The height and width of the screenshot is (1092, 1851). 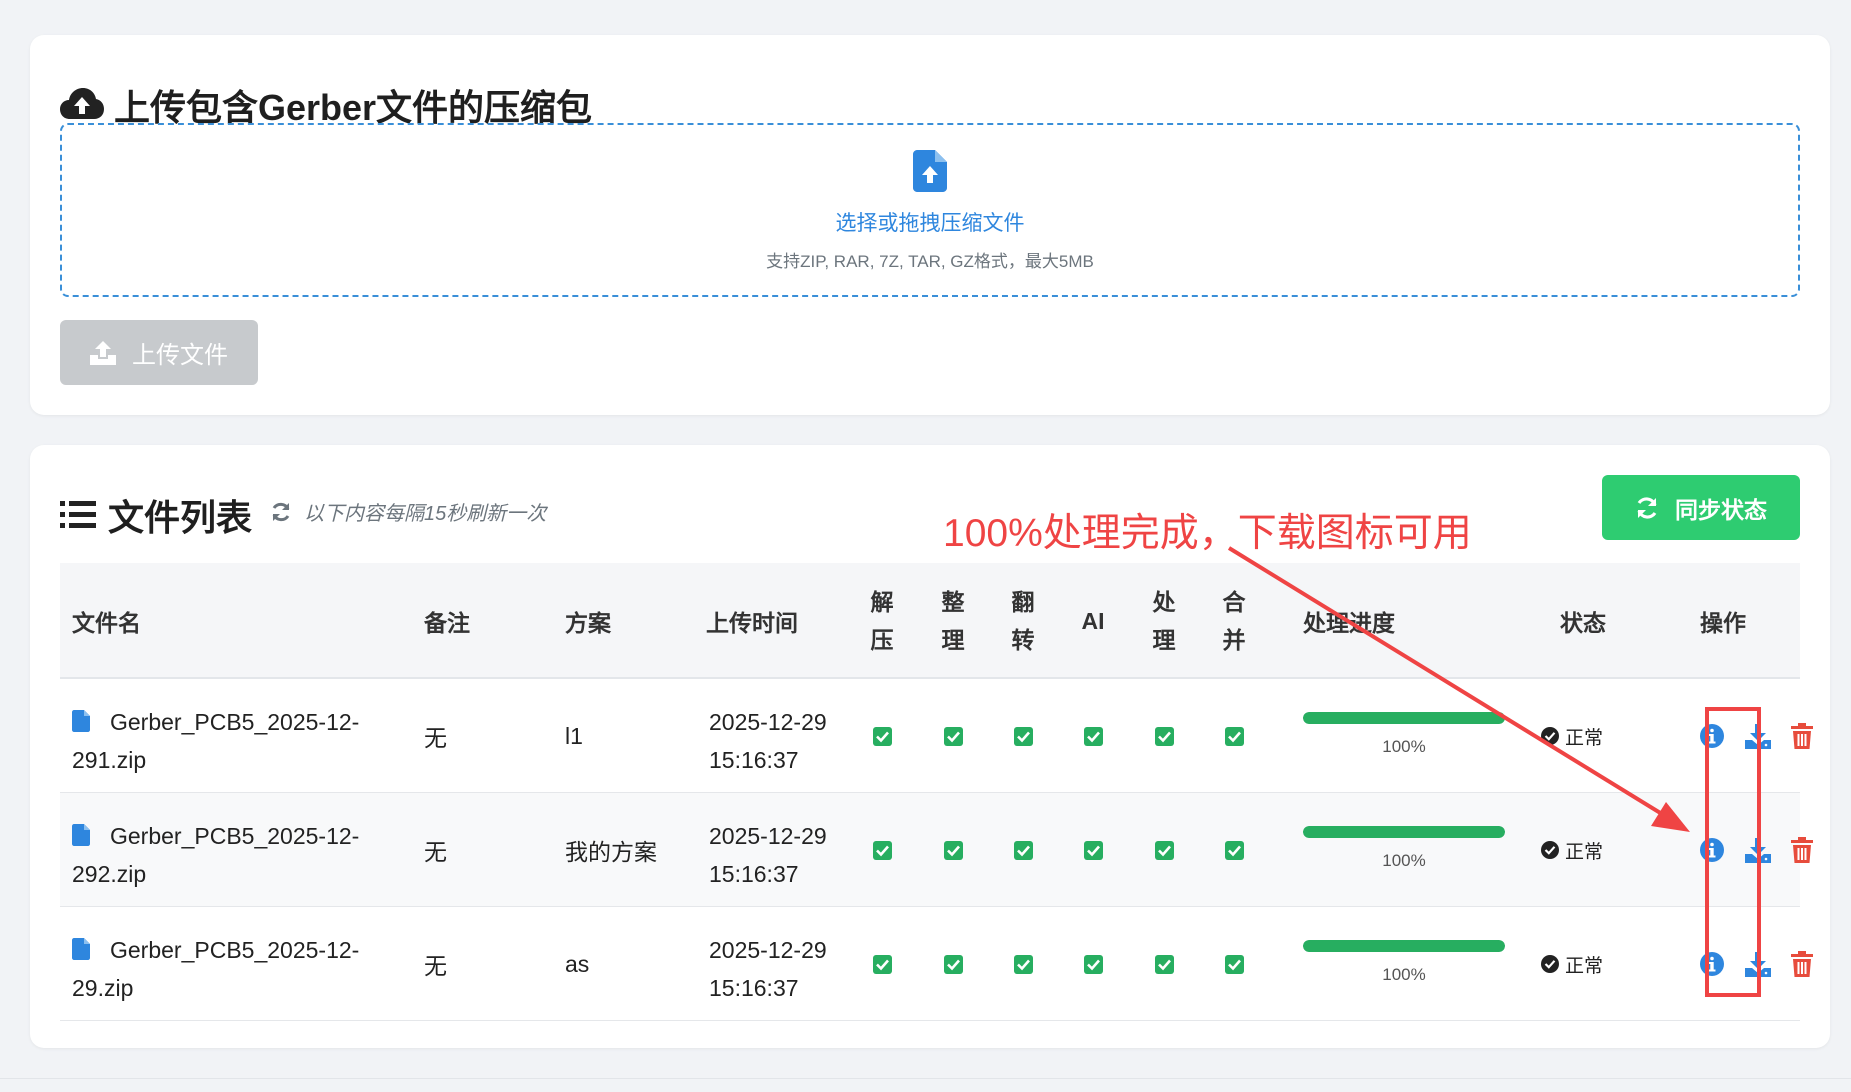 What do you see at coordinates (1349, 623) in the screenshot?
I see `col-progress: 处理进度` at bounding box center [1349, 623].